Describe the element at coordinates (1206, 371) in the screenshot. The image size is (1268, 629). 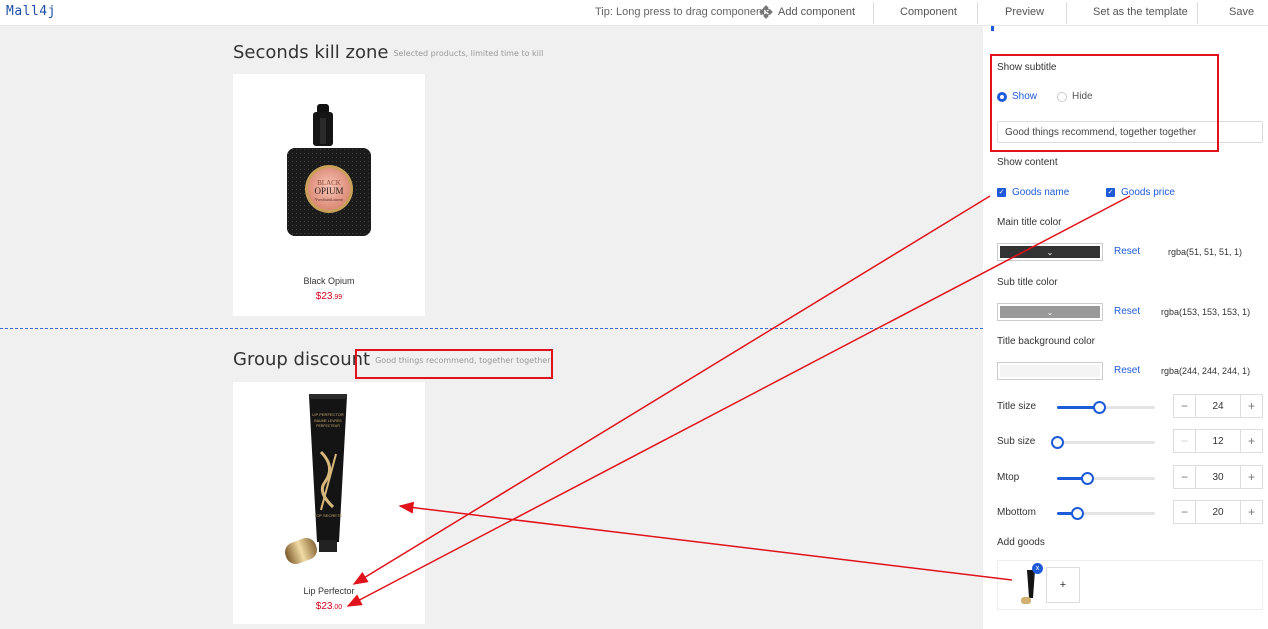
I see `title-bg-color-value: rgba(244, 244, 244, 1)` at that location.